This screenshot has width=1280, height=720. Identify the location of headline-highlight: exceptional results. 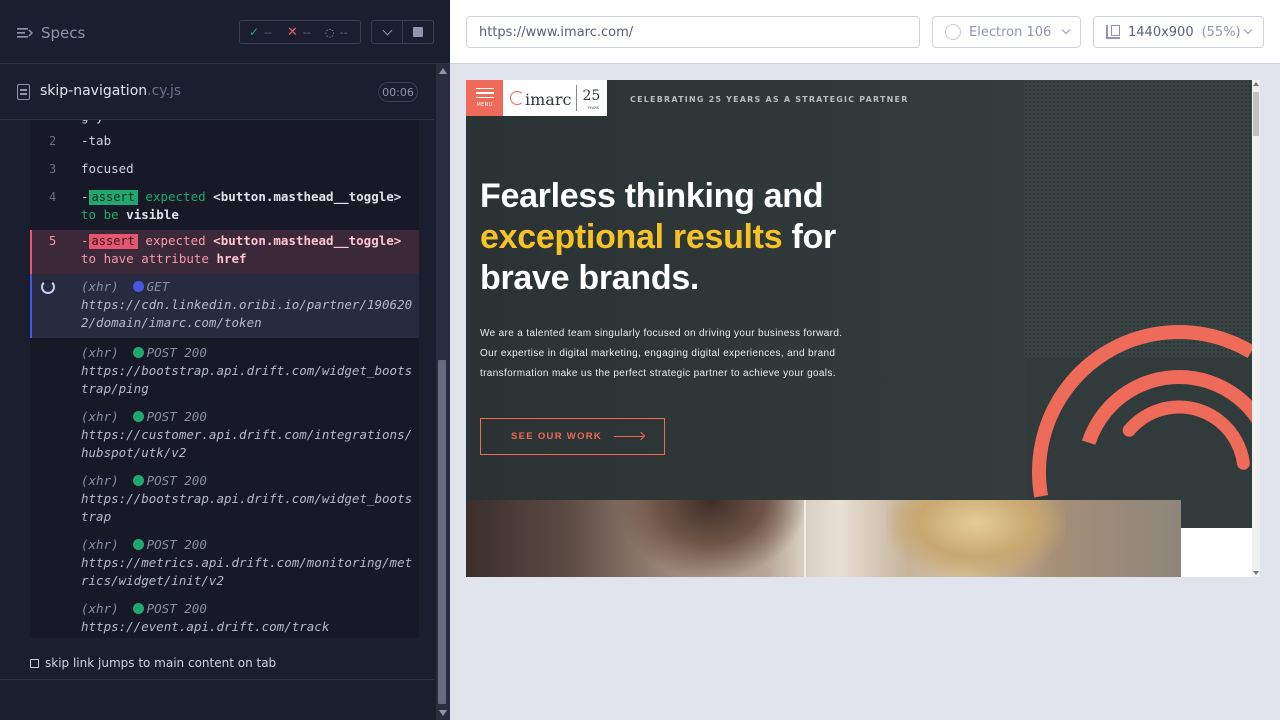
(631, 237).